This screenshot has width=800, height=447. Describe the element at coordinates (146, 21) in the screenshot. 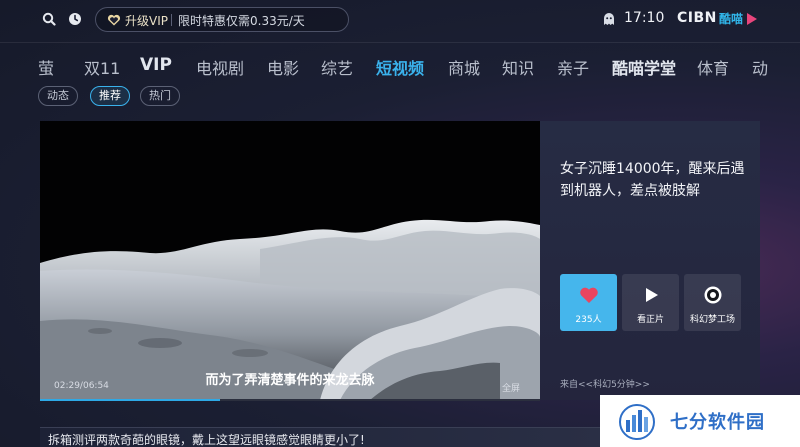

I see `vip-upgrade-label: 升级VIP` at that location.